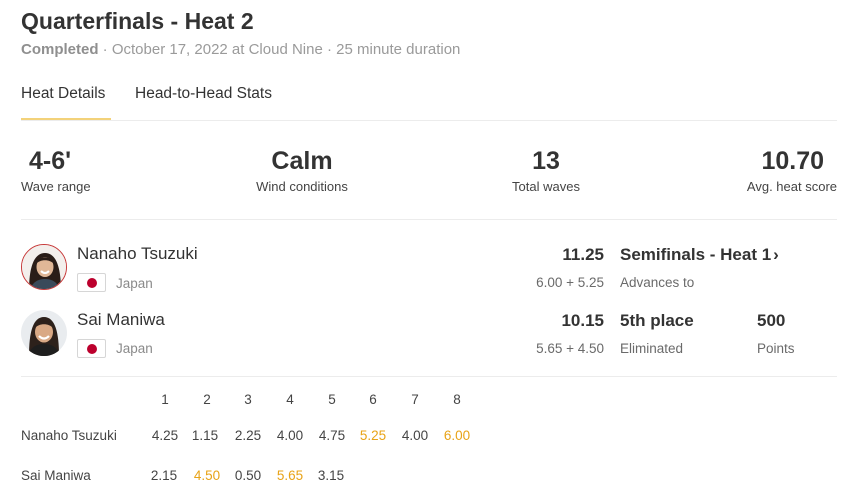 The height and width of the screenshot is (497, 856). I want to click on counted-wave-score: 4.50, so click(207, 475).